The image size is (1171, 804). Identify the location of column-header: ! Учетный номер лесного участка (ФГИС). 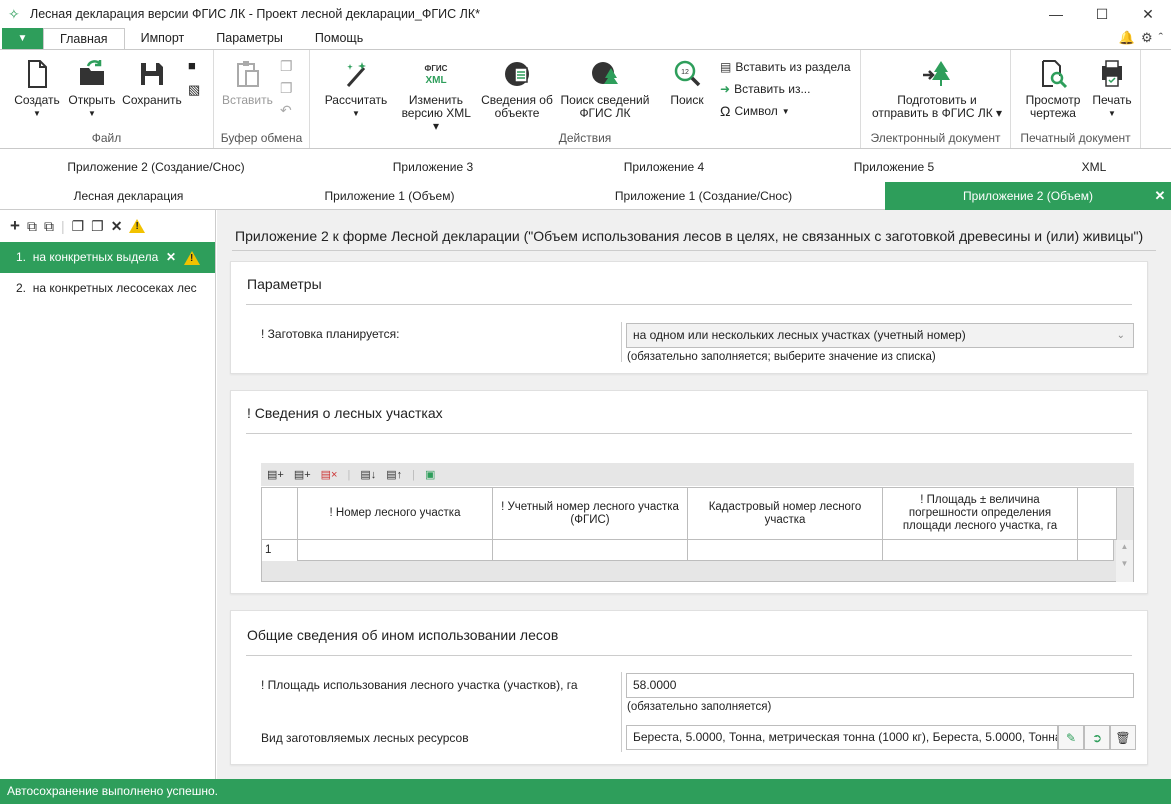
(590, 514).